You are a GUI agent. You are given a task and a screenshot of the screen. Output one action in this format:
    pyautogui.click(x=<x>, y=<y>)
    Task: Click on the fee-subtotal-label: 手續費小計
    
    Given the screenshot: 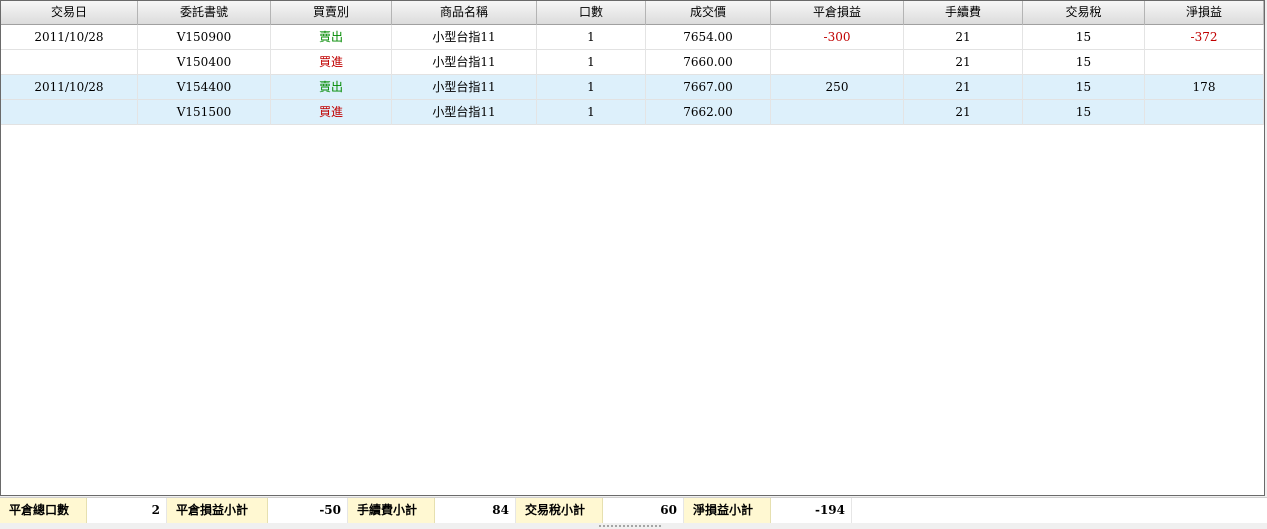 What is the action you would take?
    pyautogui.click(x=391, y=510)
    